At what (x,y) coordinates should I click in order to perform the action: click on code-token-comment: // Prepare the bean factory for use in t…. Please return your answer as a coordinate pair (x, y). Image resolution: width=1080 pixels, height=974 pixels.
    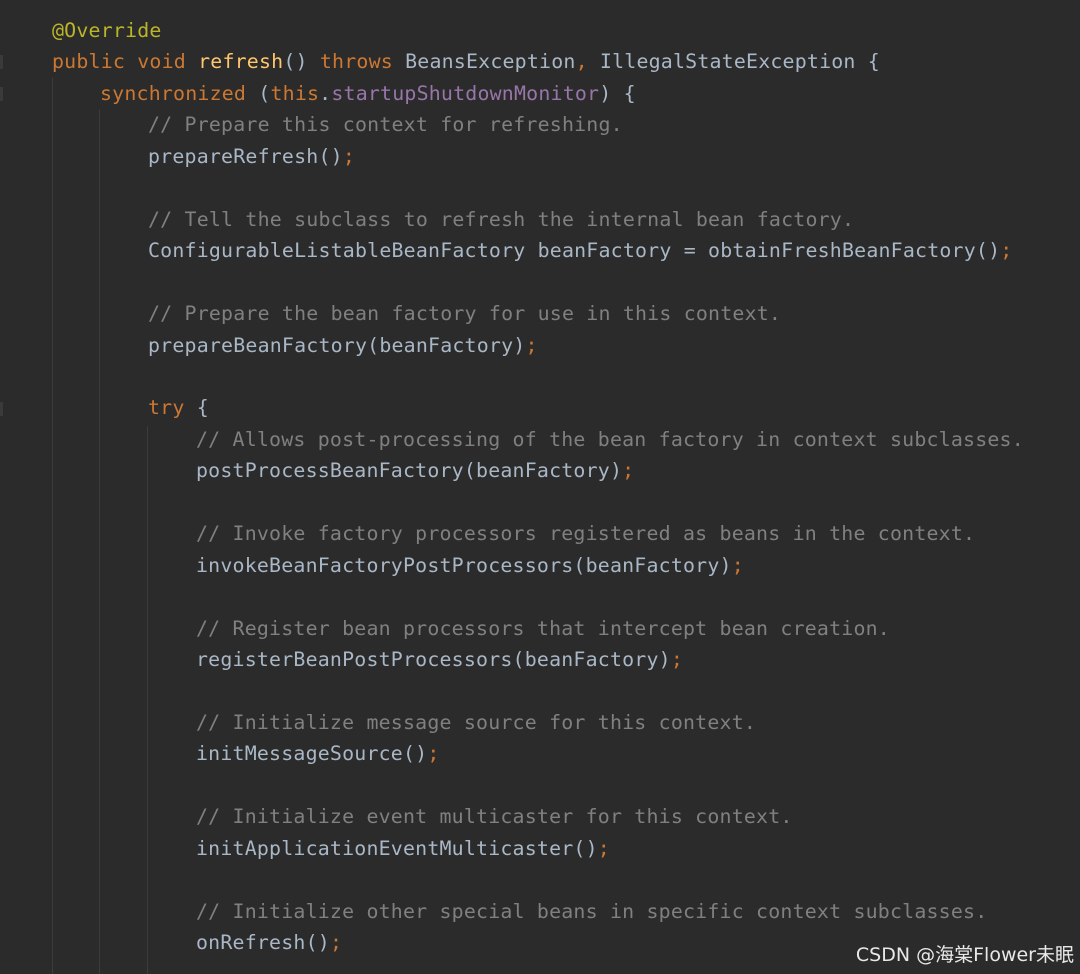
    Looking at the image, I should click on (465, 314).